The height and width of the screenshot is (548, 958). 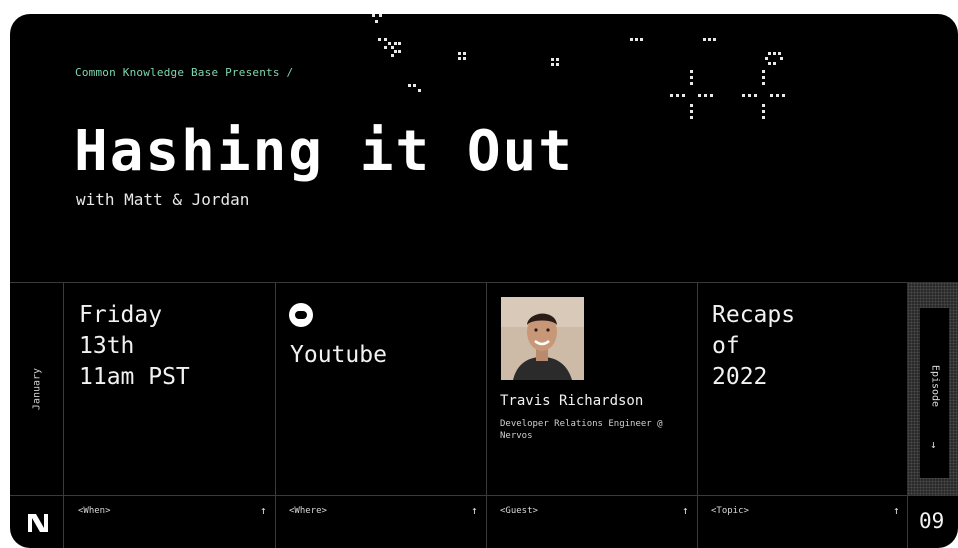 What do you see at coordinates (308, 511) in the screenshot?
I see `where-label: <Where>` at bounding box center [308, 511].